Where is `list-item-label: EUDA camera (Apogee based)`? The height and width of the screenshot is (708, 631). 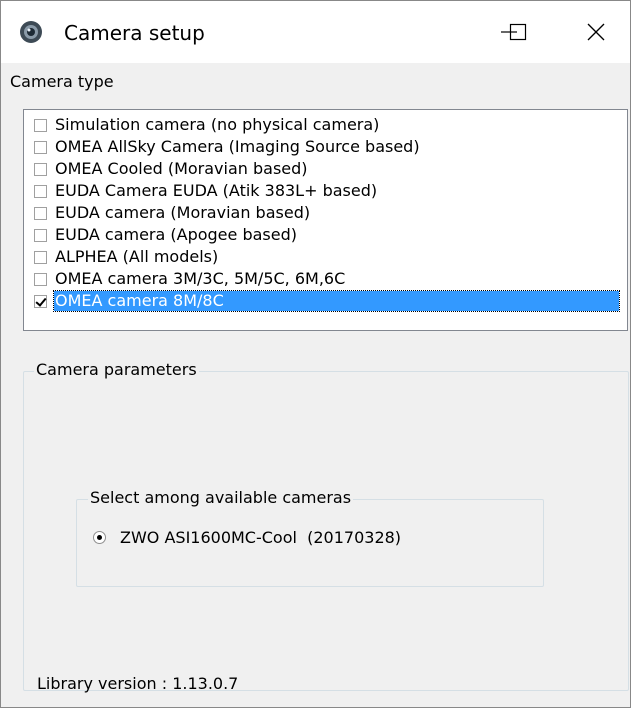
list-item-label: EUDA camera (Apogee based) is located at coordinates (176, 234).